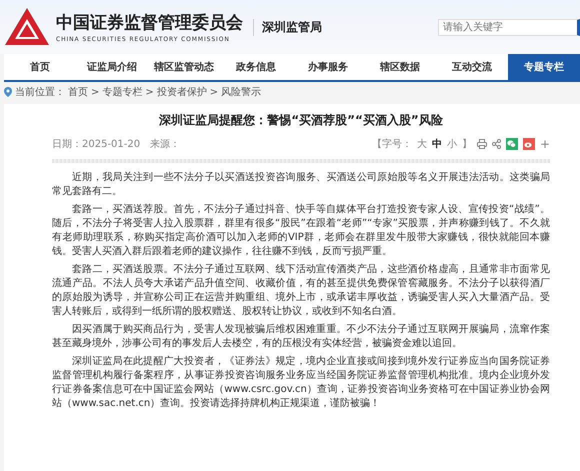 The width and height of the screenshot is (580, 471). Describe the element at coordinates (509, 27) in the screenshot. I see `search-field: 请输入关键字` at that location.